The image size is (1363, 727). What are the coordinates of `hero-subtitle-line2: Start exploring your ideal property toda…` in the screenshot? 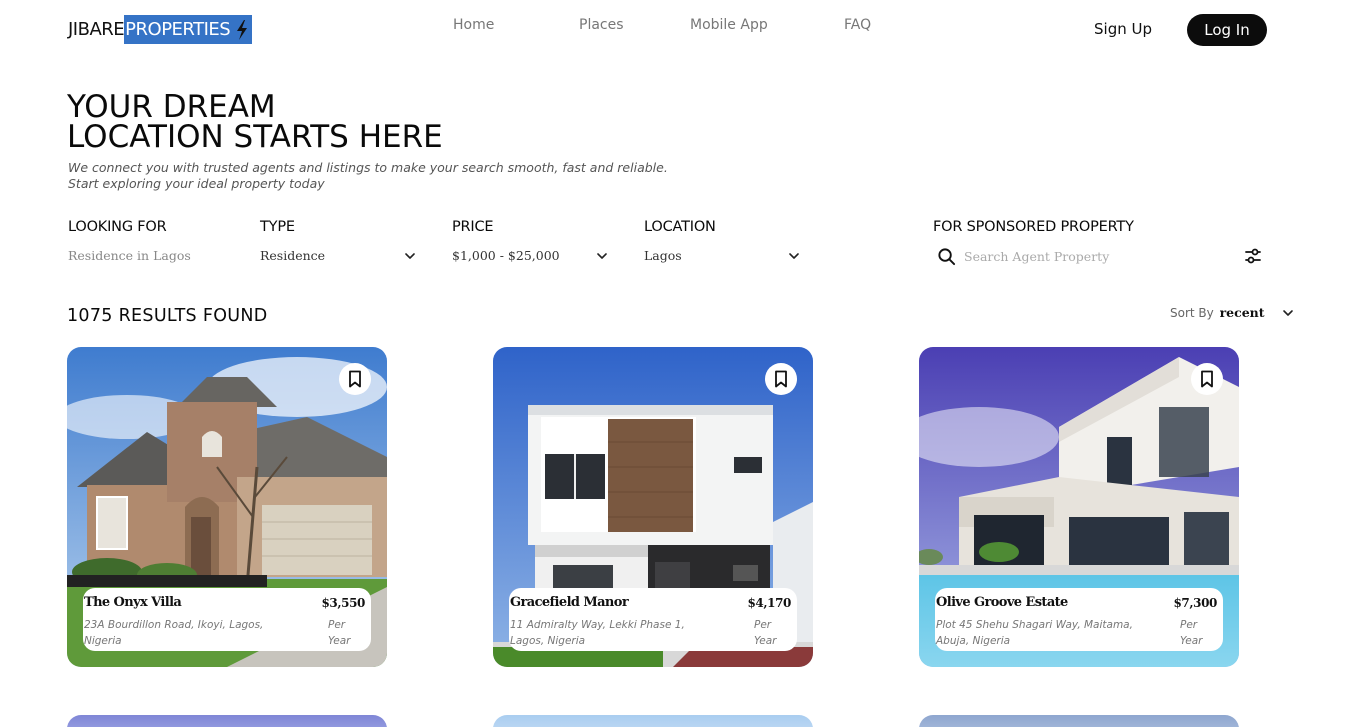 It's located at (196, 183).